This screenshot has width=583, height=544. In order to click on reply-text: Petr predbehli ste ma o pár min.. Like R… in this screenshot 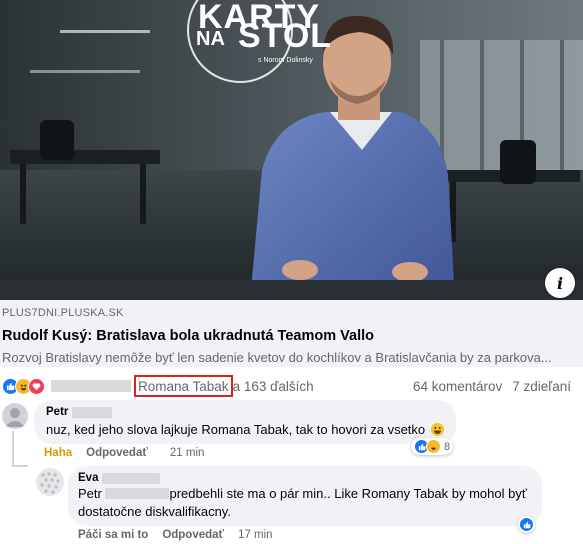, I will do `click(302, 502)`.